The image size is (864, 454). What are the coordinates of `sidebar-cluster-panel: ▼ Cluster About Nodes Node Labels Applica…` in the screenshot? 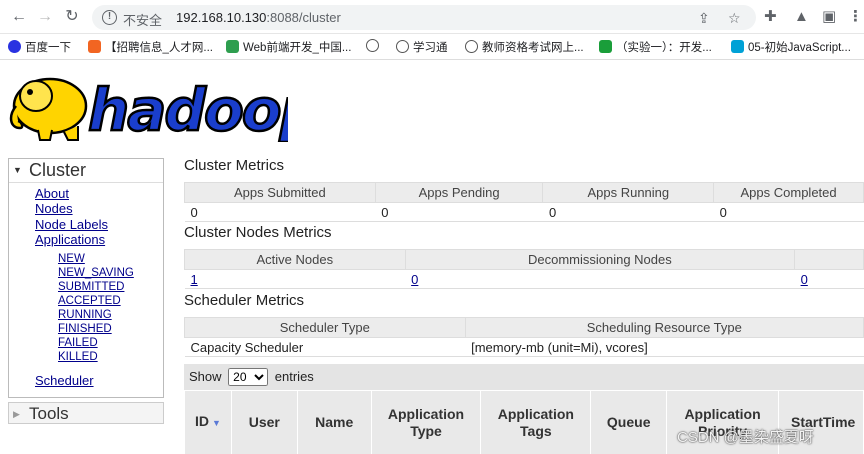 It's located at (86, 278).